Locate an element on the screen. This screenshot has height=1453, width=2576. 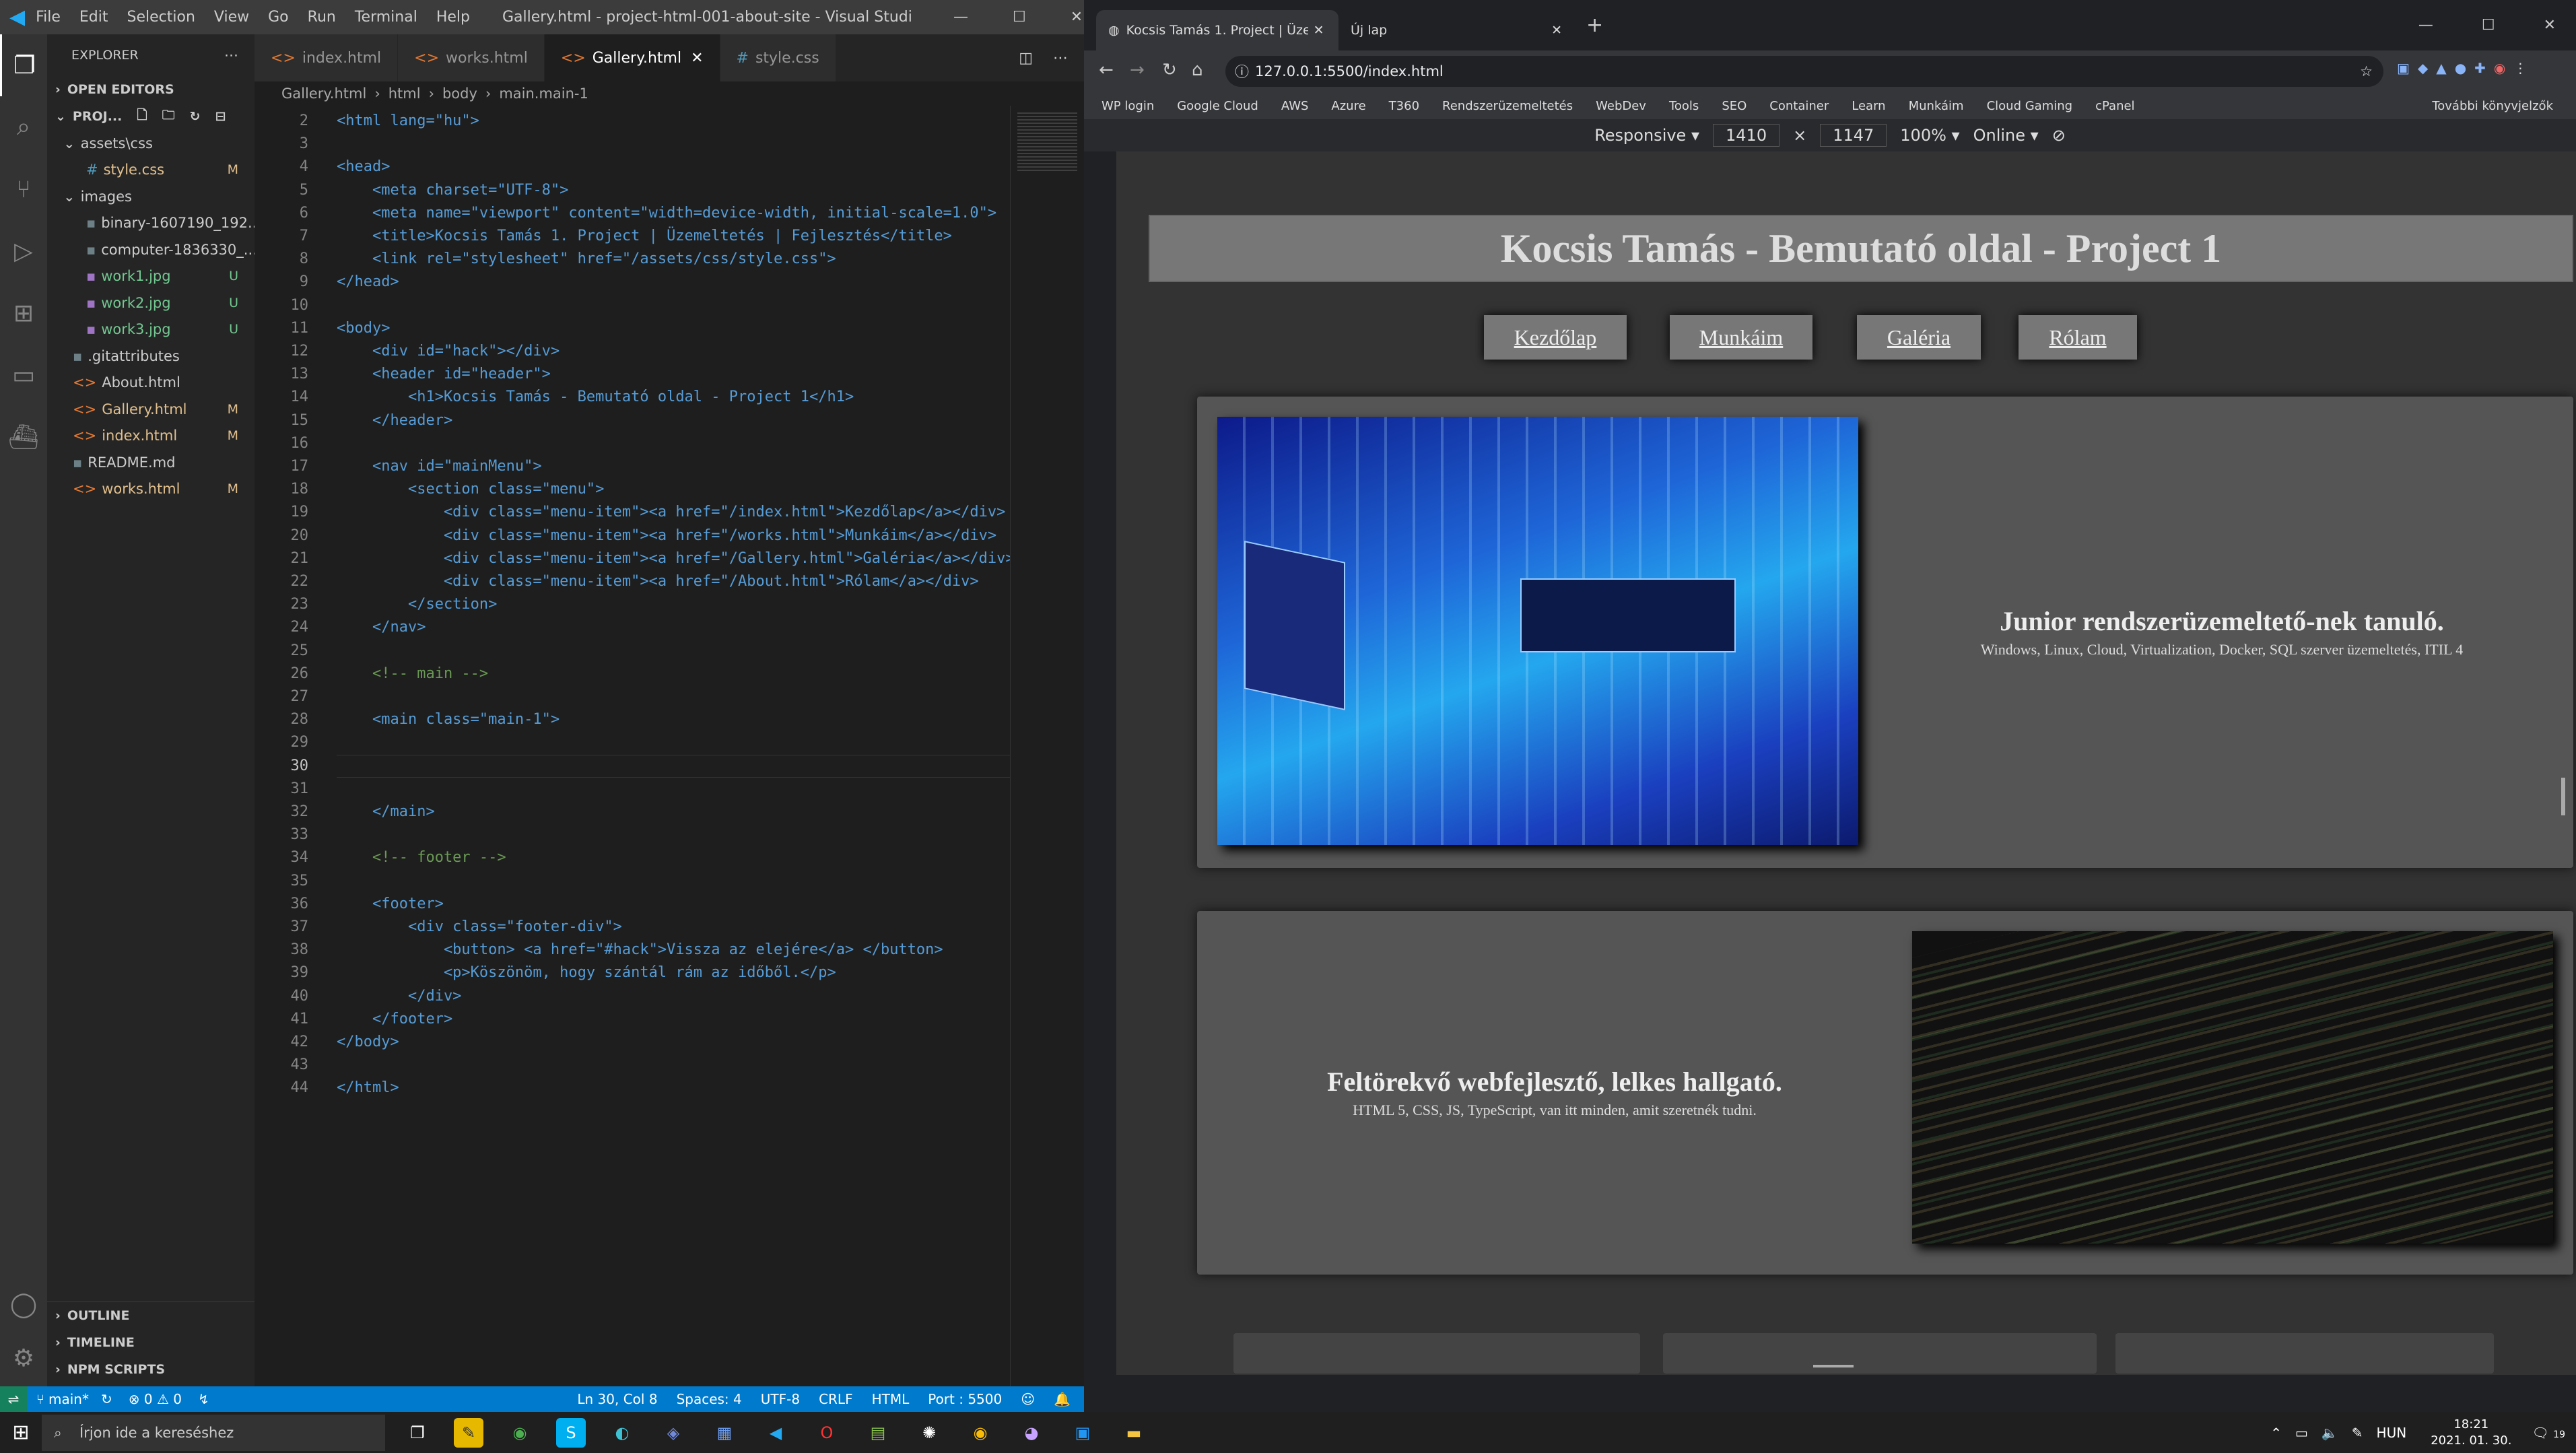
input-language: HUN is located at coordinates (2392, 1433).